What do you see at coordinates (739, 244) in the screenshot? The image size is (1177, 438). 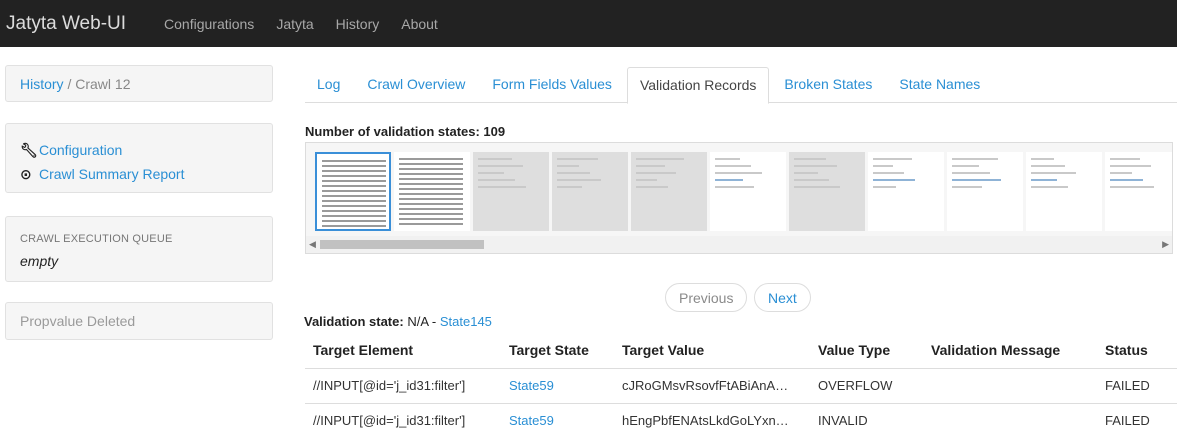 I see `horizontal-scrollbar: ◀ ▶` at bounding box center [739, 244].